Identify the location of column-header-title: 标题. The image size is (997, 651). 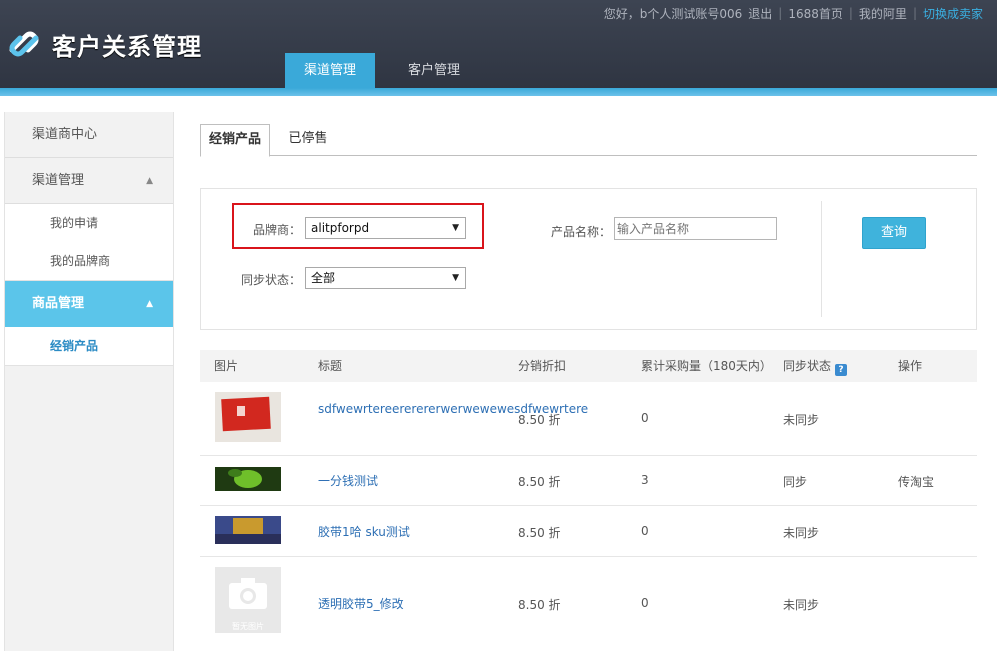
(330, 366).